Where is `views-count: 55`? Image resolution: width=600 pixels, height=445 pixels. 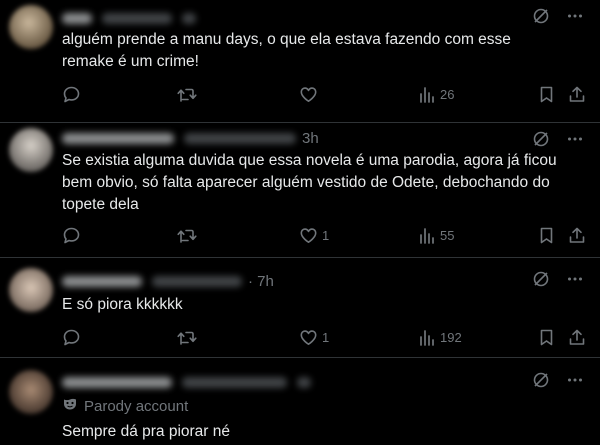 views-count: 55 is located at coordinates (447, 235).